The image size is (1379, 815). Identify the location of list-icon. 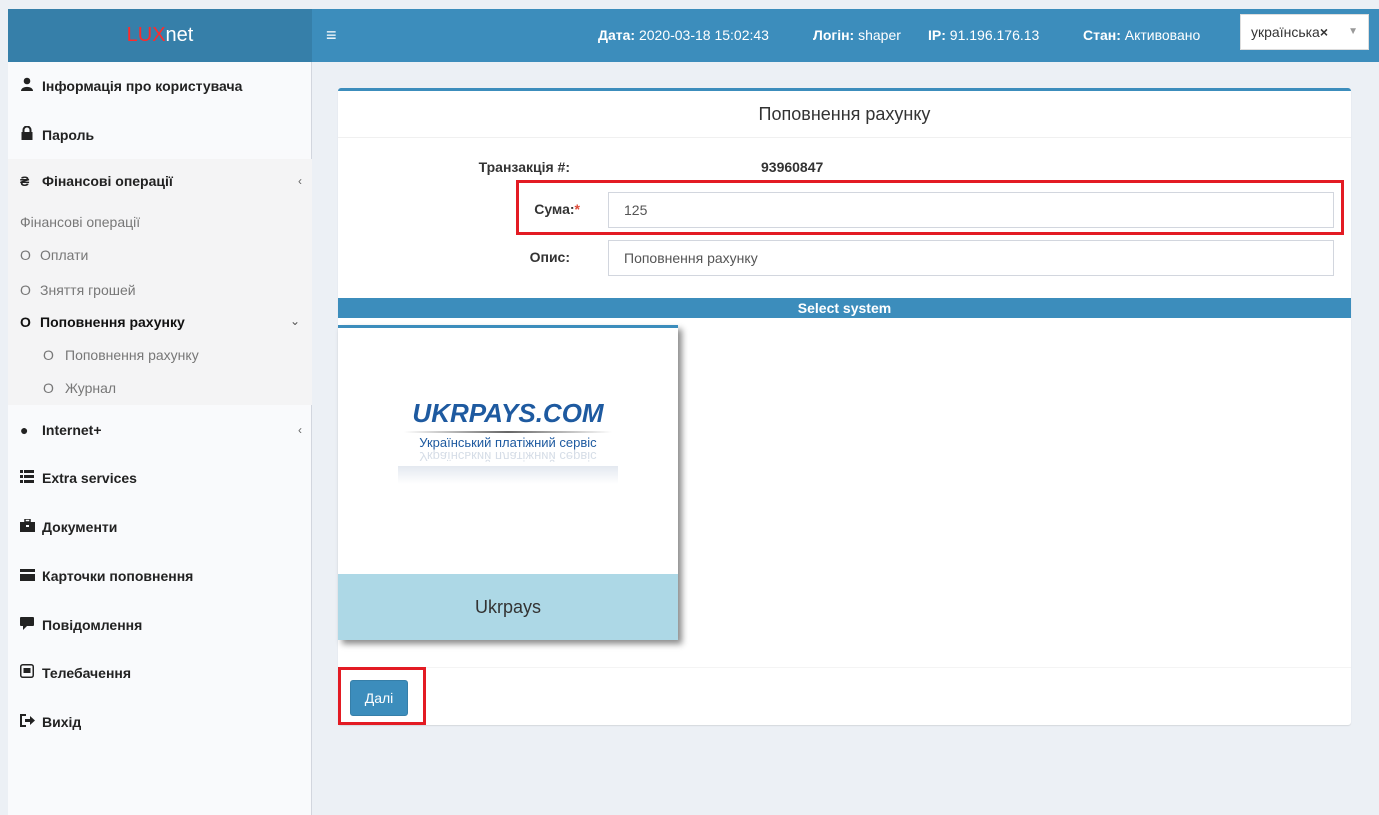
(31, 478).